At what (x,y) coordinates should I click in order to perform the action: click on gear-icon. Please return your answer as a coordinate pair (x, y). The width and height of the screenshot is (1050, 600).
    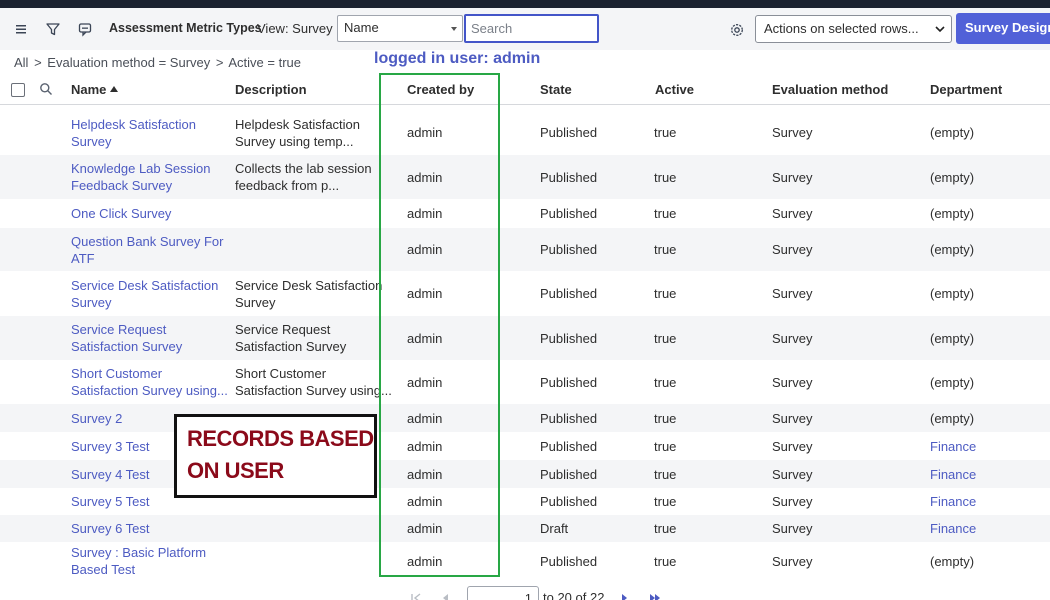
    Looking at the image, I should click on (737, 30).